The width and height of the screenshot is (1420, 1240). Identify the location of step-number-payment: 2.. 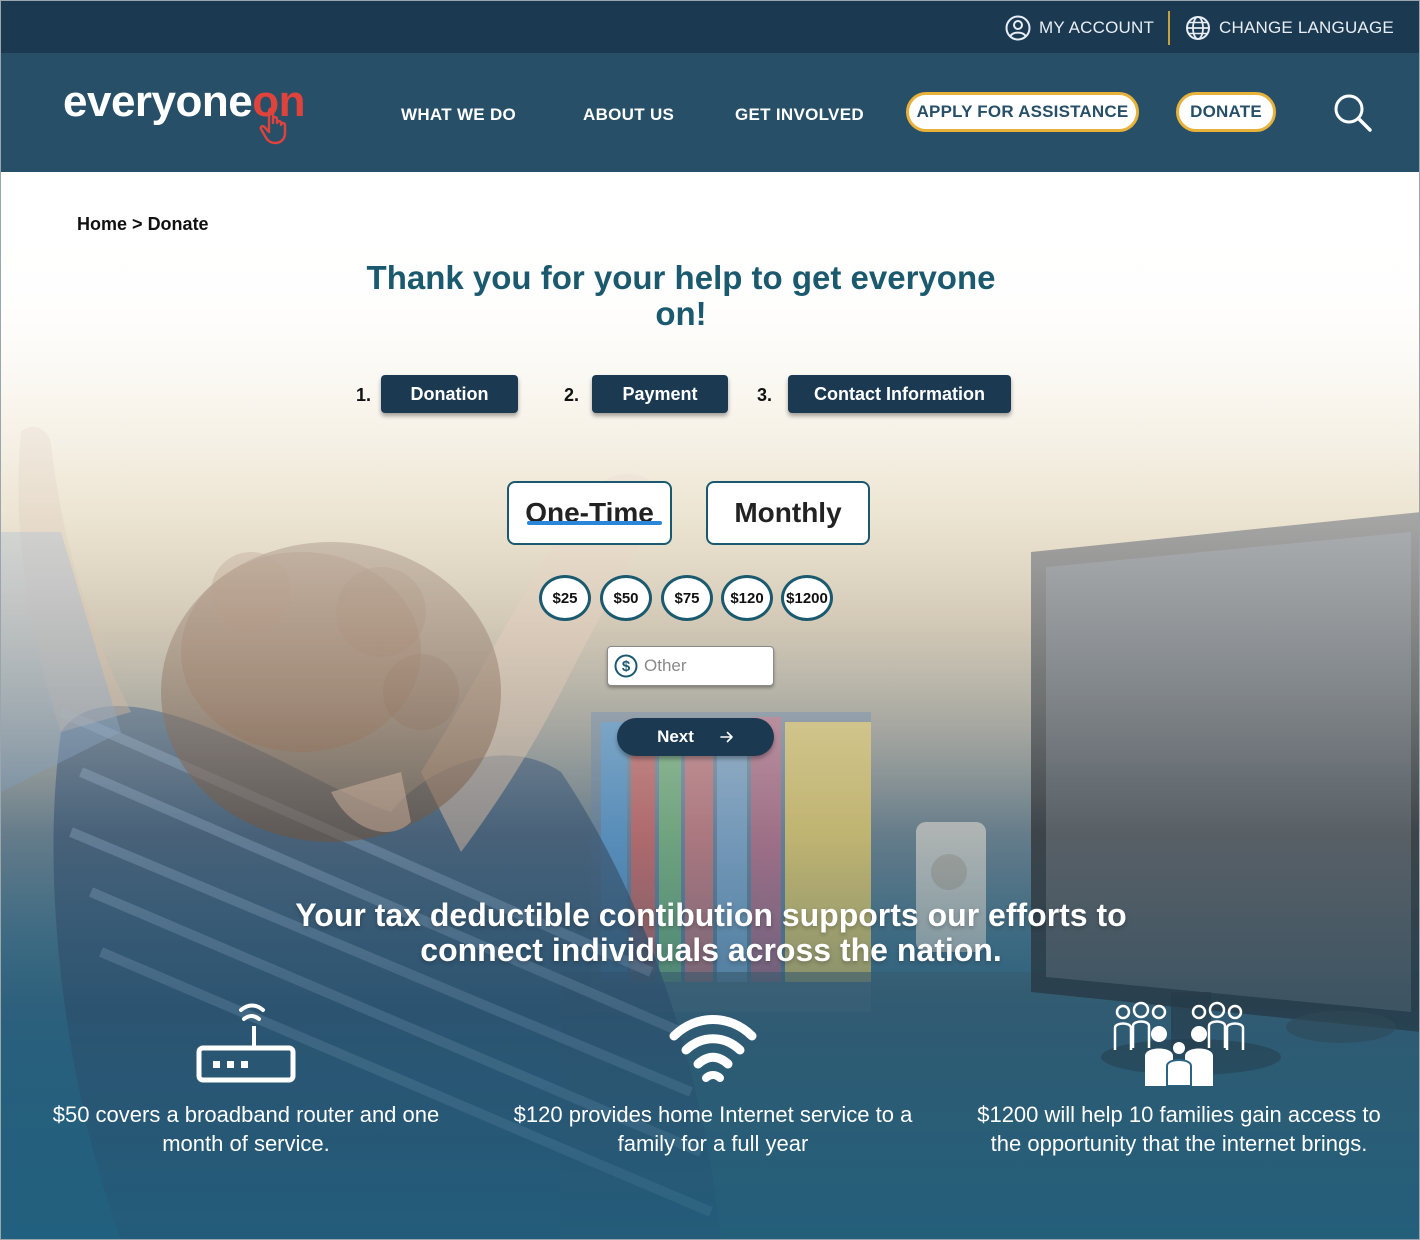
(572, 395).